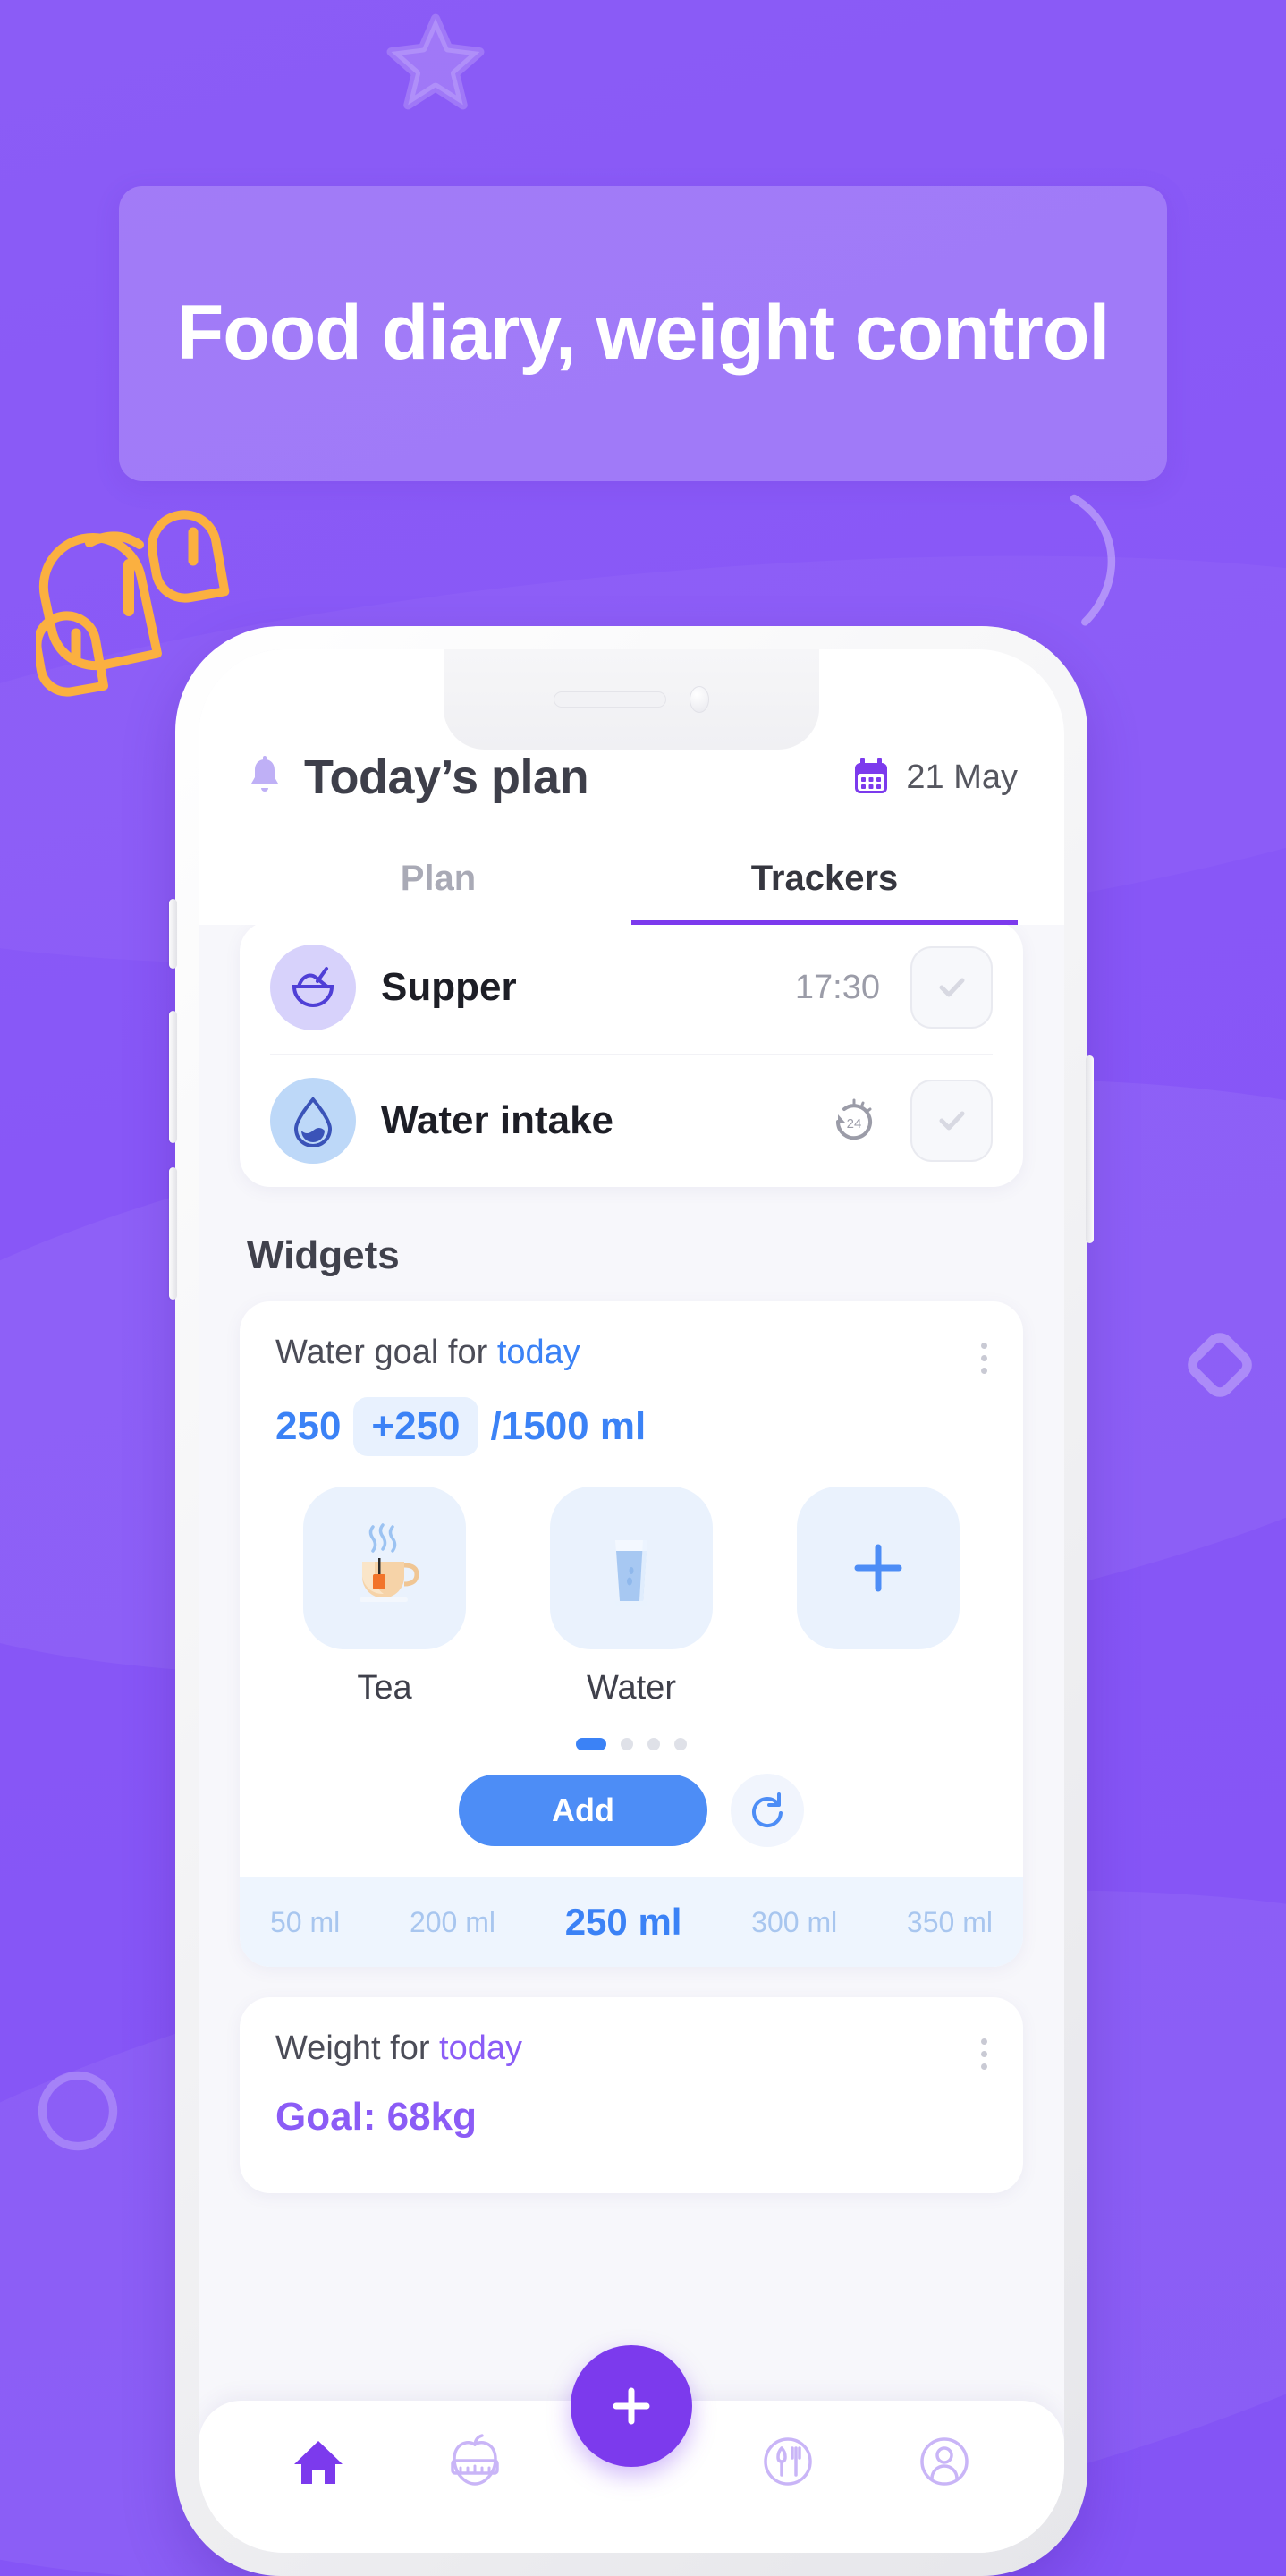 This screenshot has height=2576, width=1286. What do you see at coordinates (583, 1810) in the screenshot?
I see `add-button: Add` at bounding box center [583, 1810].